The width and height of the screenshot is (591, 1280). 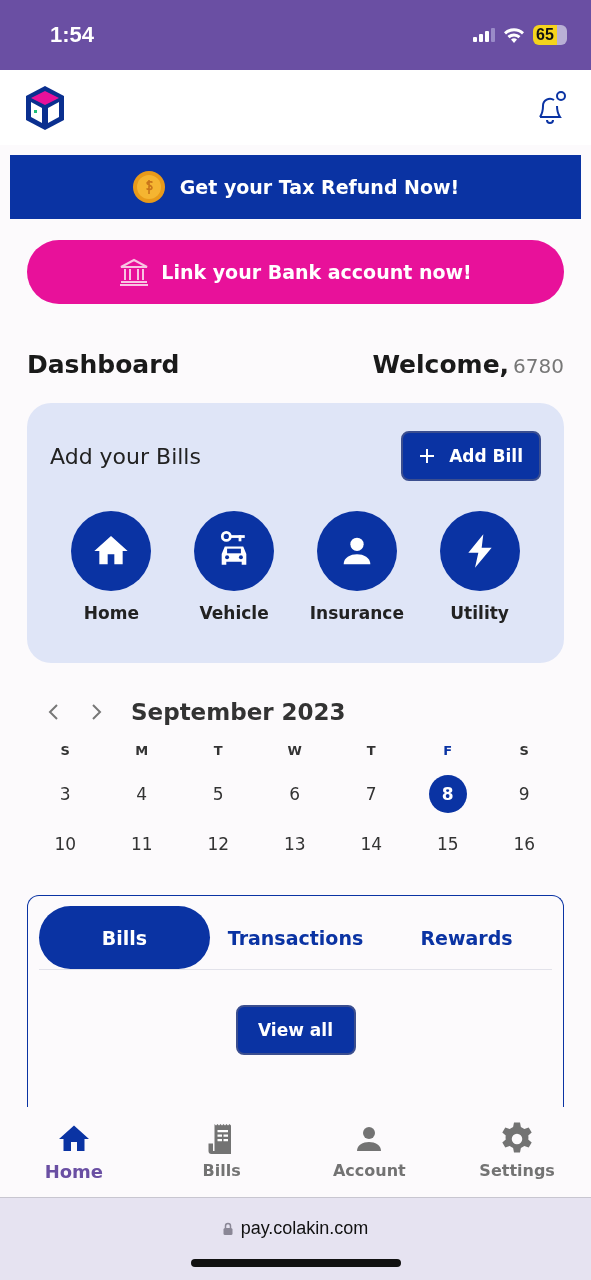 What do you see at coordinates (427, 456) in the screenshot?
I see `plus-icon` at bounding box center [427, 456].